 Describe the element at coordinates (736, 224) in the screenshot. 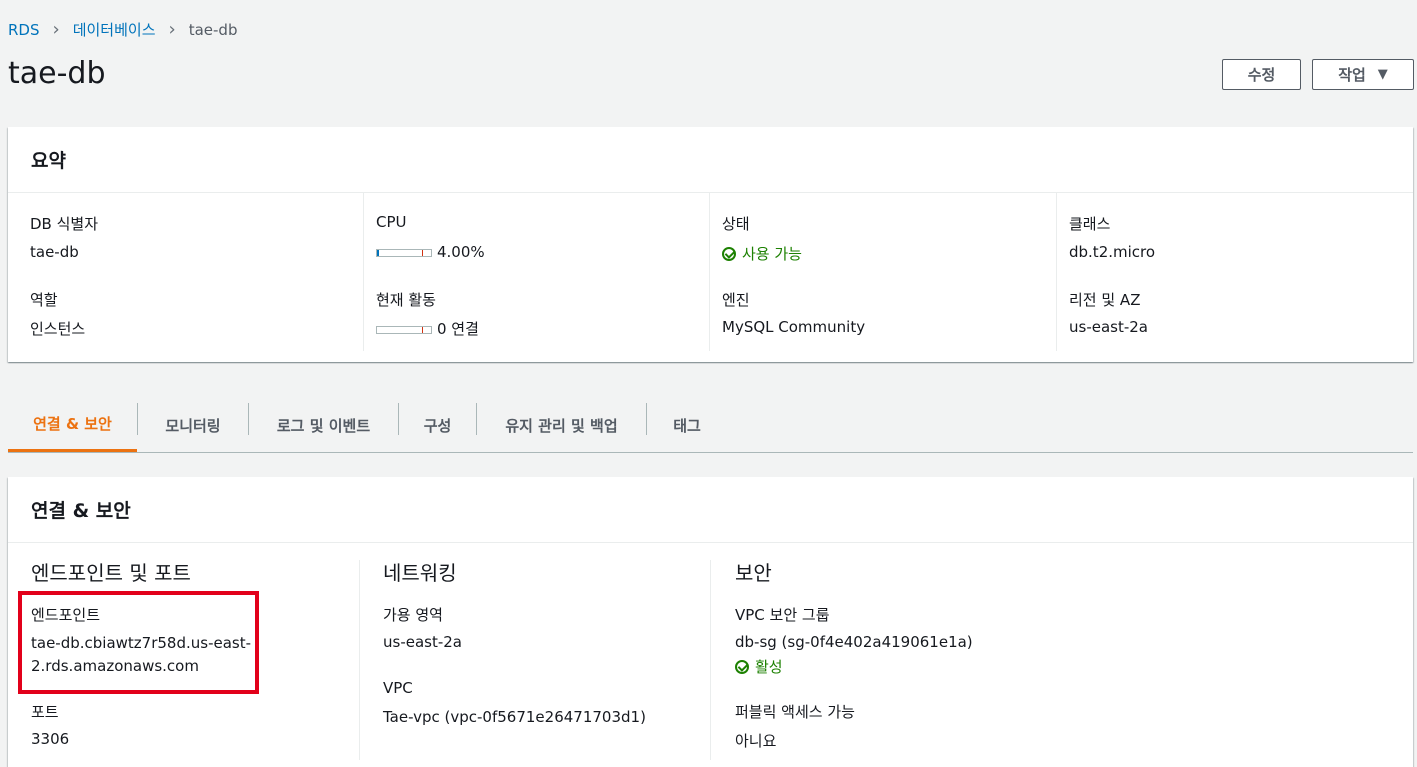

I see `status-label: 상태` at that location.